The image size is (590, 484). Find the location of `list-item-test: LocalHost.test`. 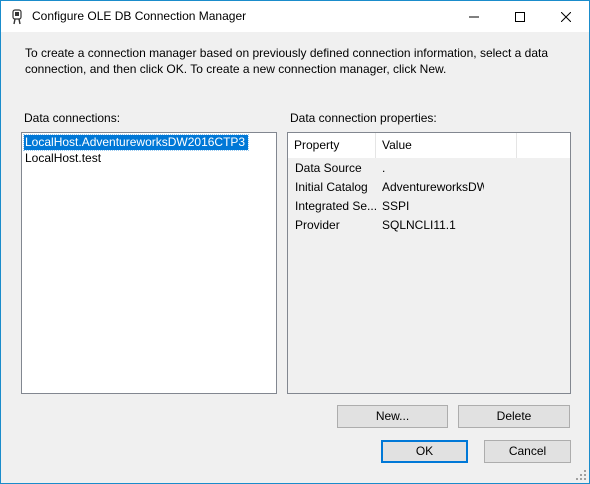

list-item-test: LocalHost.test is located at coordinates (64, 158).